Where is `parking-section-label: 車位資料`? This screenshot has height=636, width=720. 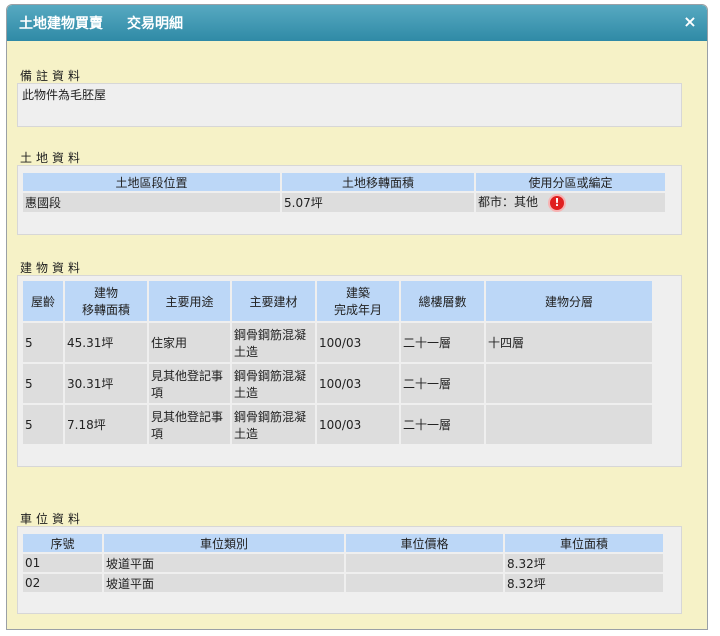 parking-section-label: 車位資料 is located at coordinates (52, 519).